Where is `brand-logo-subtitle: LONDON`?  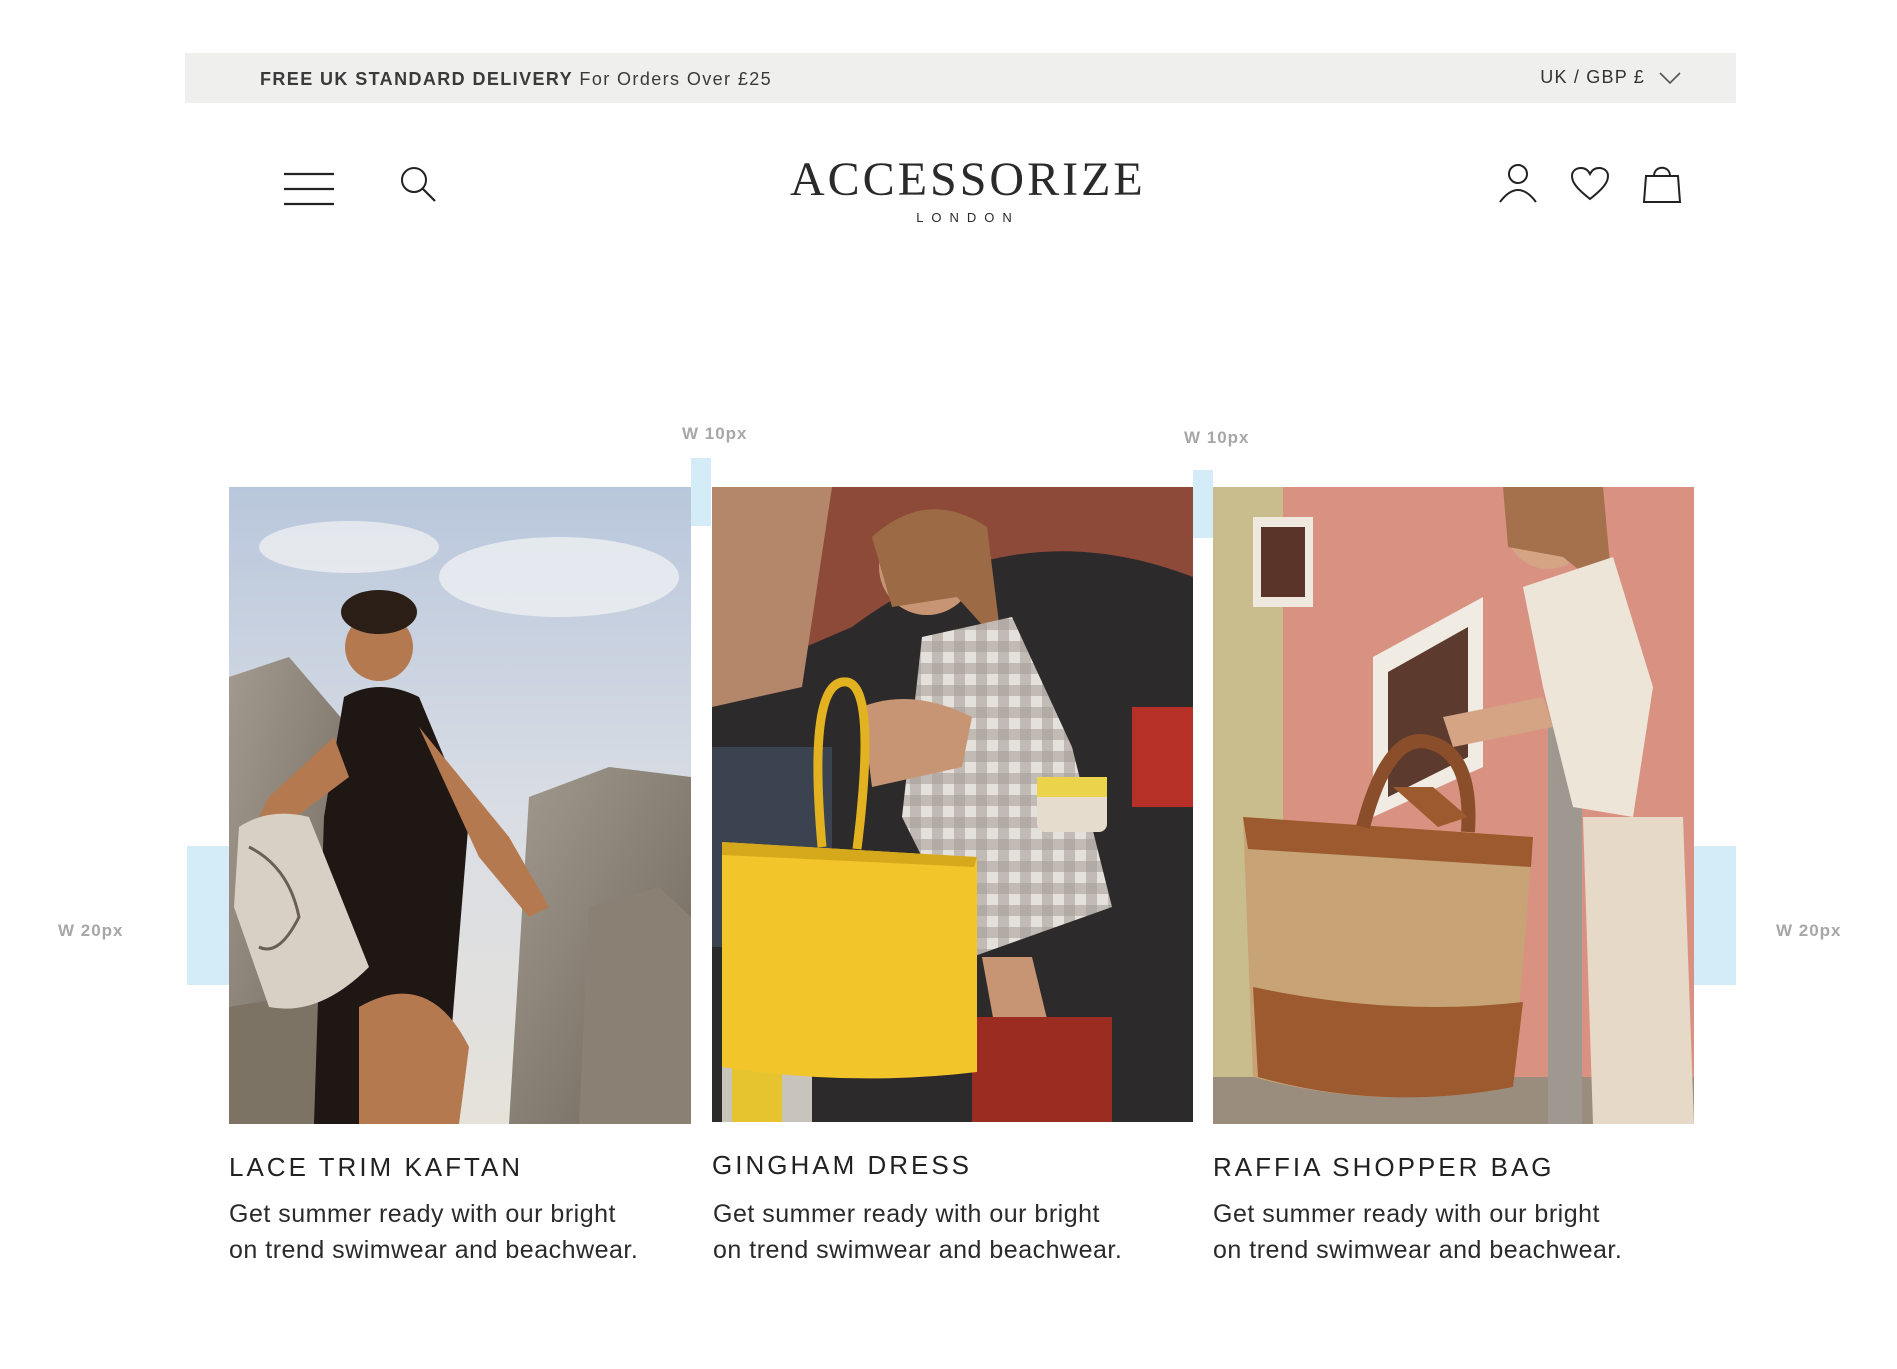
brand-logo-subtitle: LONDON is located at coordinates (968, 217).